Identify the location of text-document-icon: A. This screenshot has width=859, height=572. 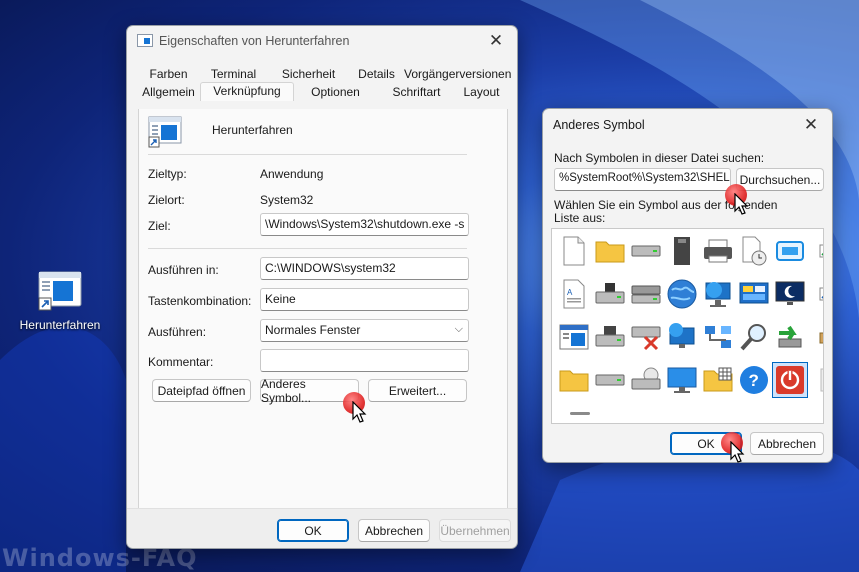
(574, 294).